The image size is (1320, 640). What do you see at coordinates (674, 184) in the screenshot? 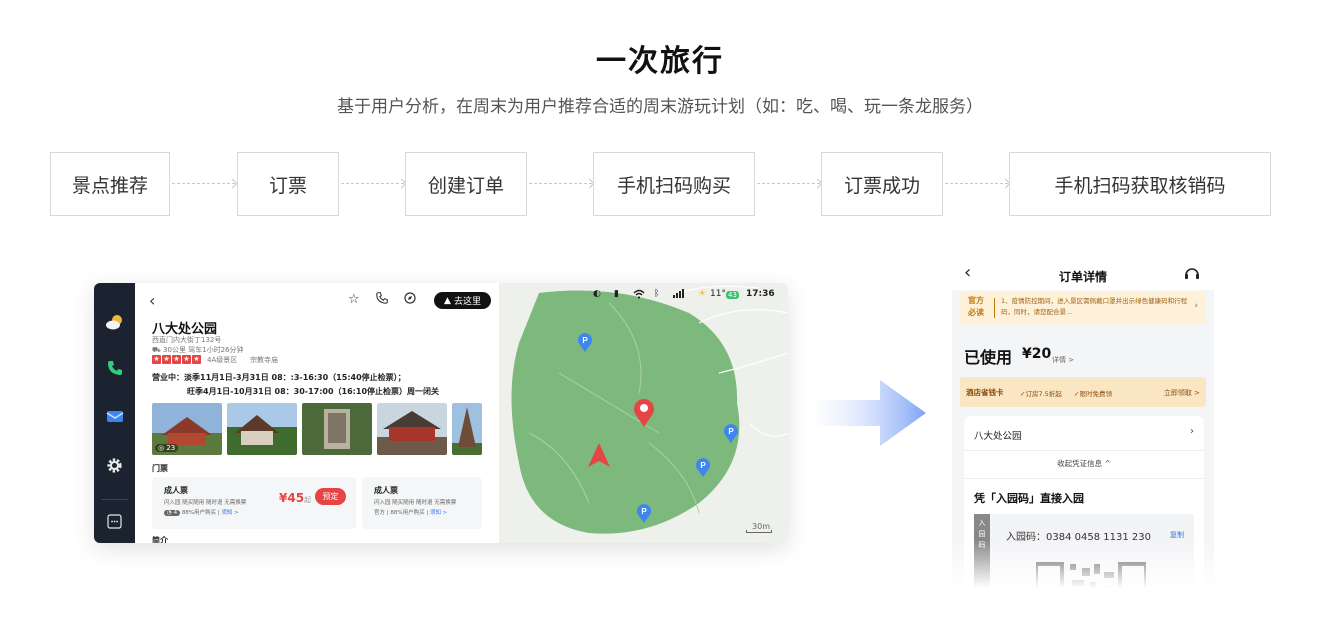
I see `flow-step-scan-buy: 手机扫码购买` at bounding box center [674, 184].